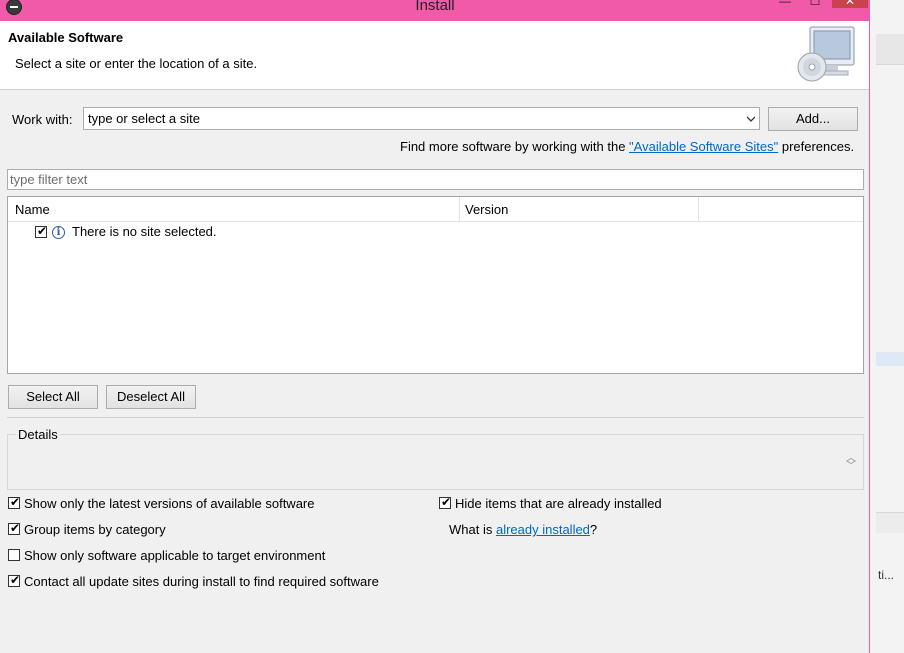  I want to click on divider, so click(435, 417).